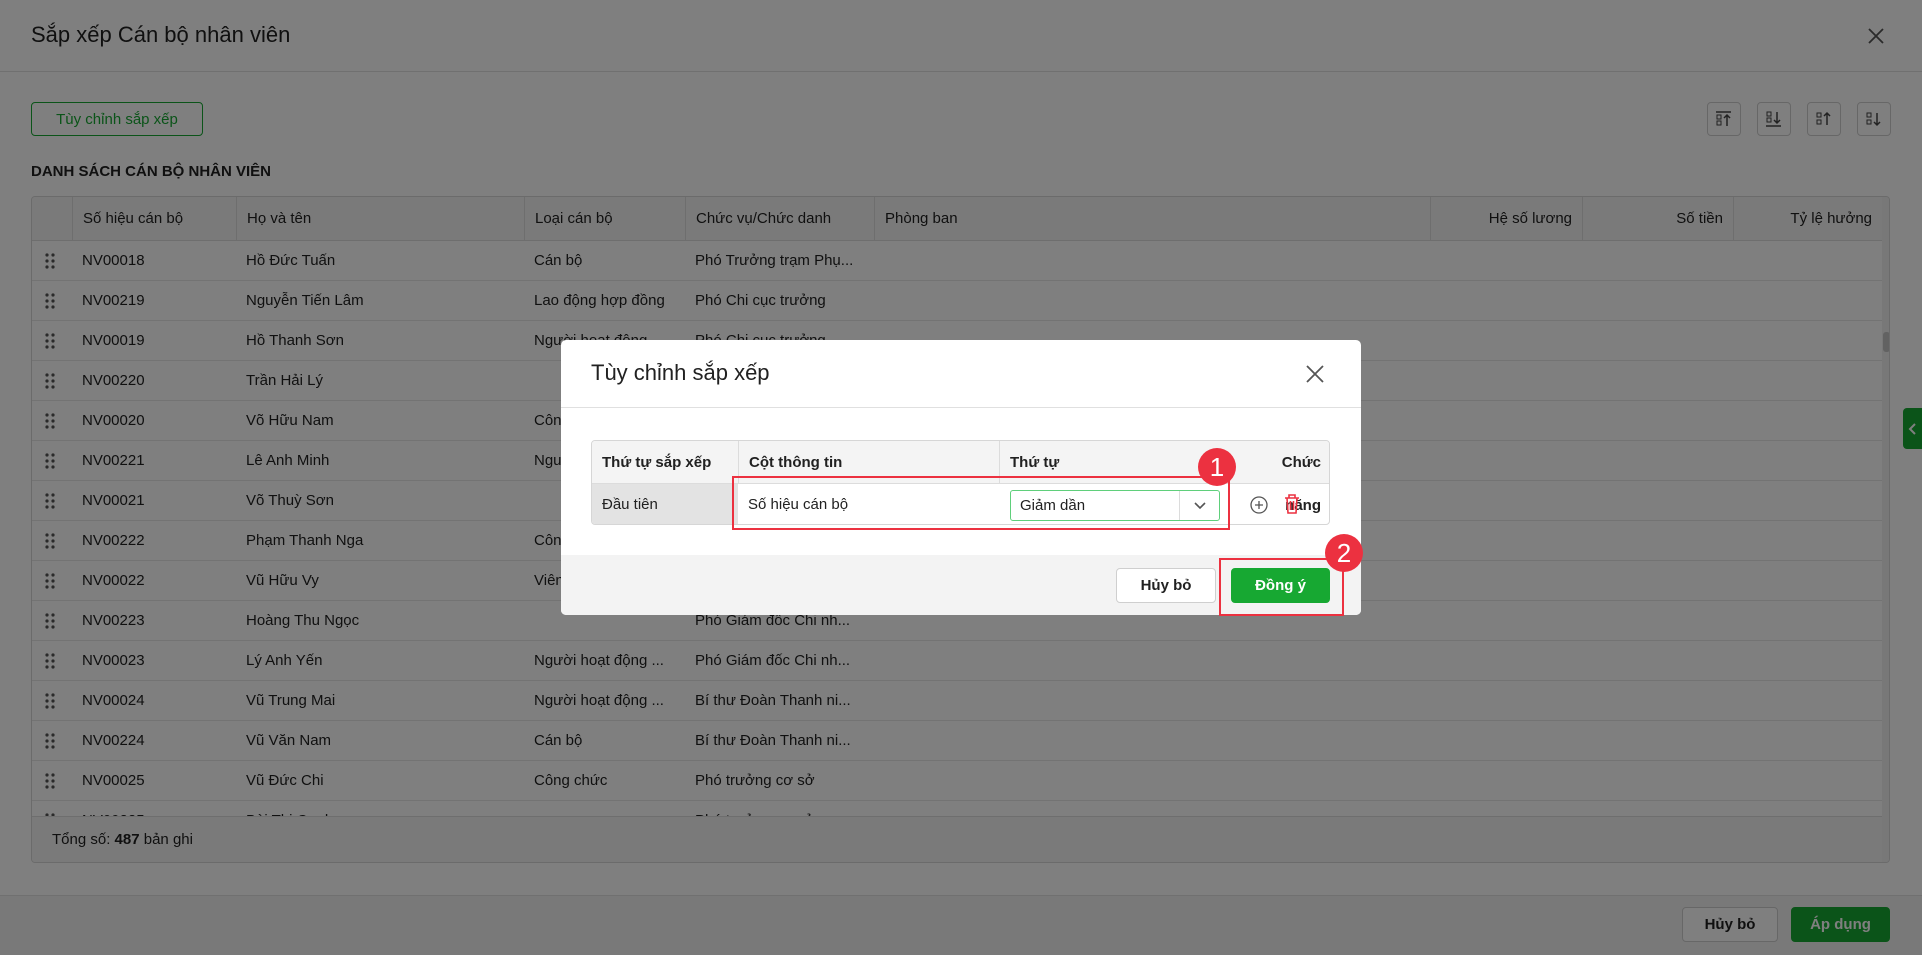 Image resolution: width=1922 pixels, height=955 pixels. Describe the element at coordinates (1217, 467) in the screenshot. I see `step-badge-1: 1` at that location.